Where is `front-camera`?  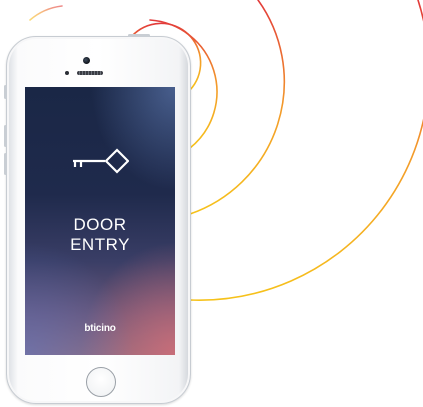
front-camera is located at coordinates (86, 60).